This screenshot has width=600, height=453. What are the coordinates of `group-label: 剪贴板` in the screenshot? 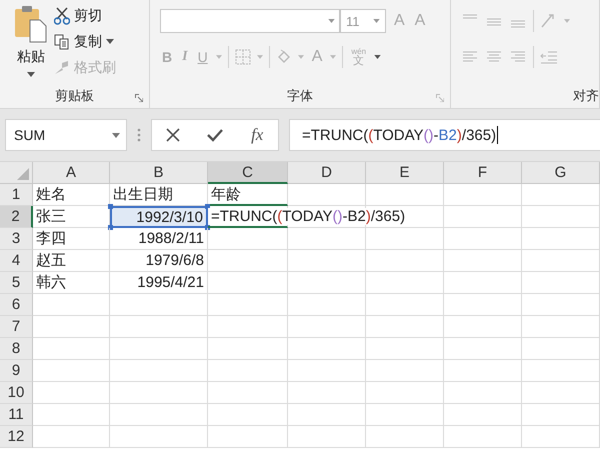 It's located at (74, 96).